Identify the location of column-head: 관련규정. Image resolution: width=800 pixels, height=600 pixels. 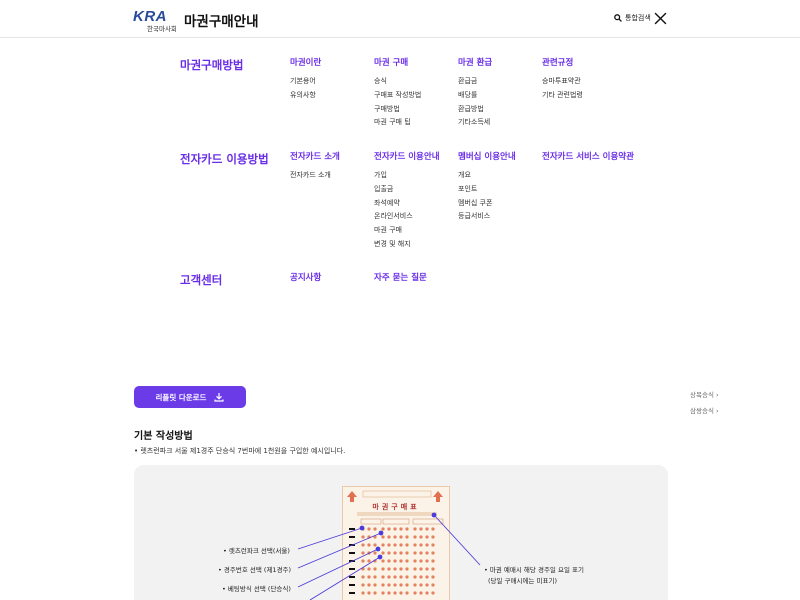
(562, 62).